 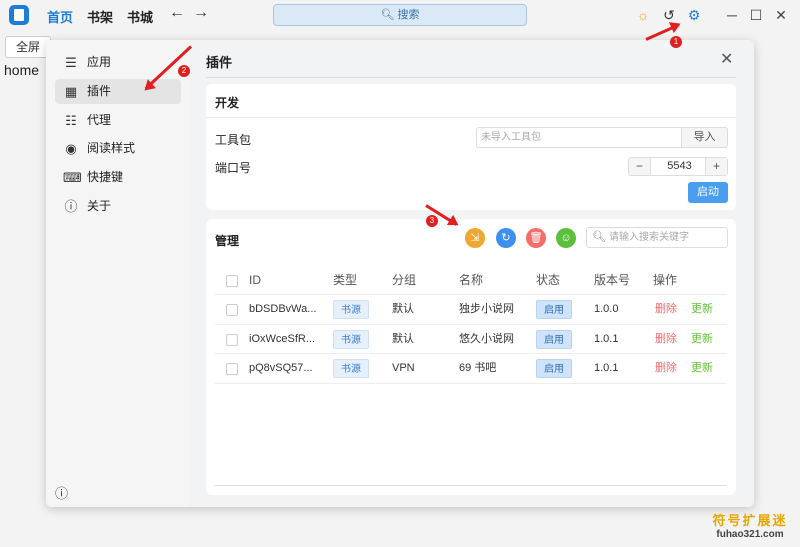 I want to click on app-logo-icon, so click(x=19, y=15).